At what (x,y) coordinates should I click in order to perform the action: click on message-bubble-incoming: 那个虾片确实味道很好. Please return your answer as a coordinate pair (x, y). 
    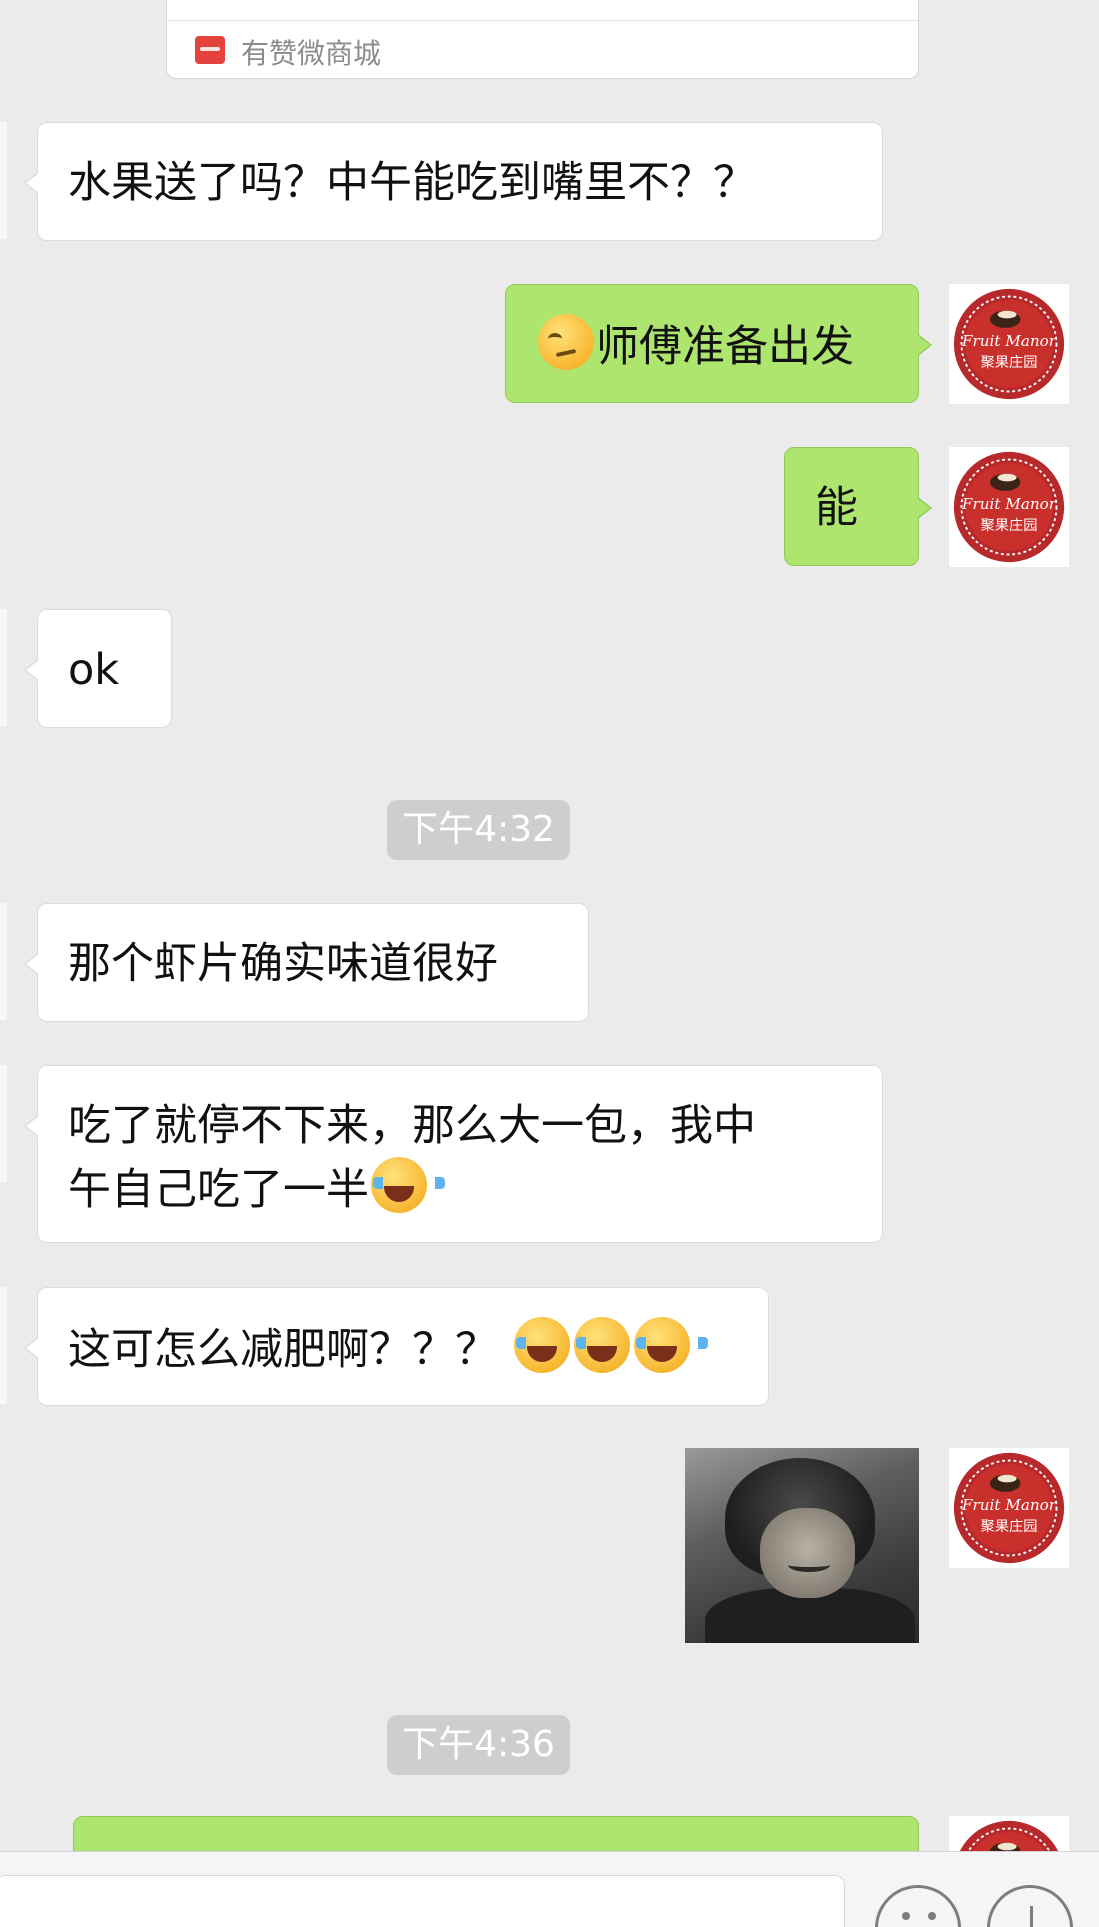
    Looking at the image, I should click on (306, 962).